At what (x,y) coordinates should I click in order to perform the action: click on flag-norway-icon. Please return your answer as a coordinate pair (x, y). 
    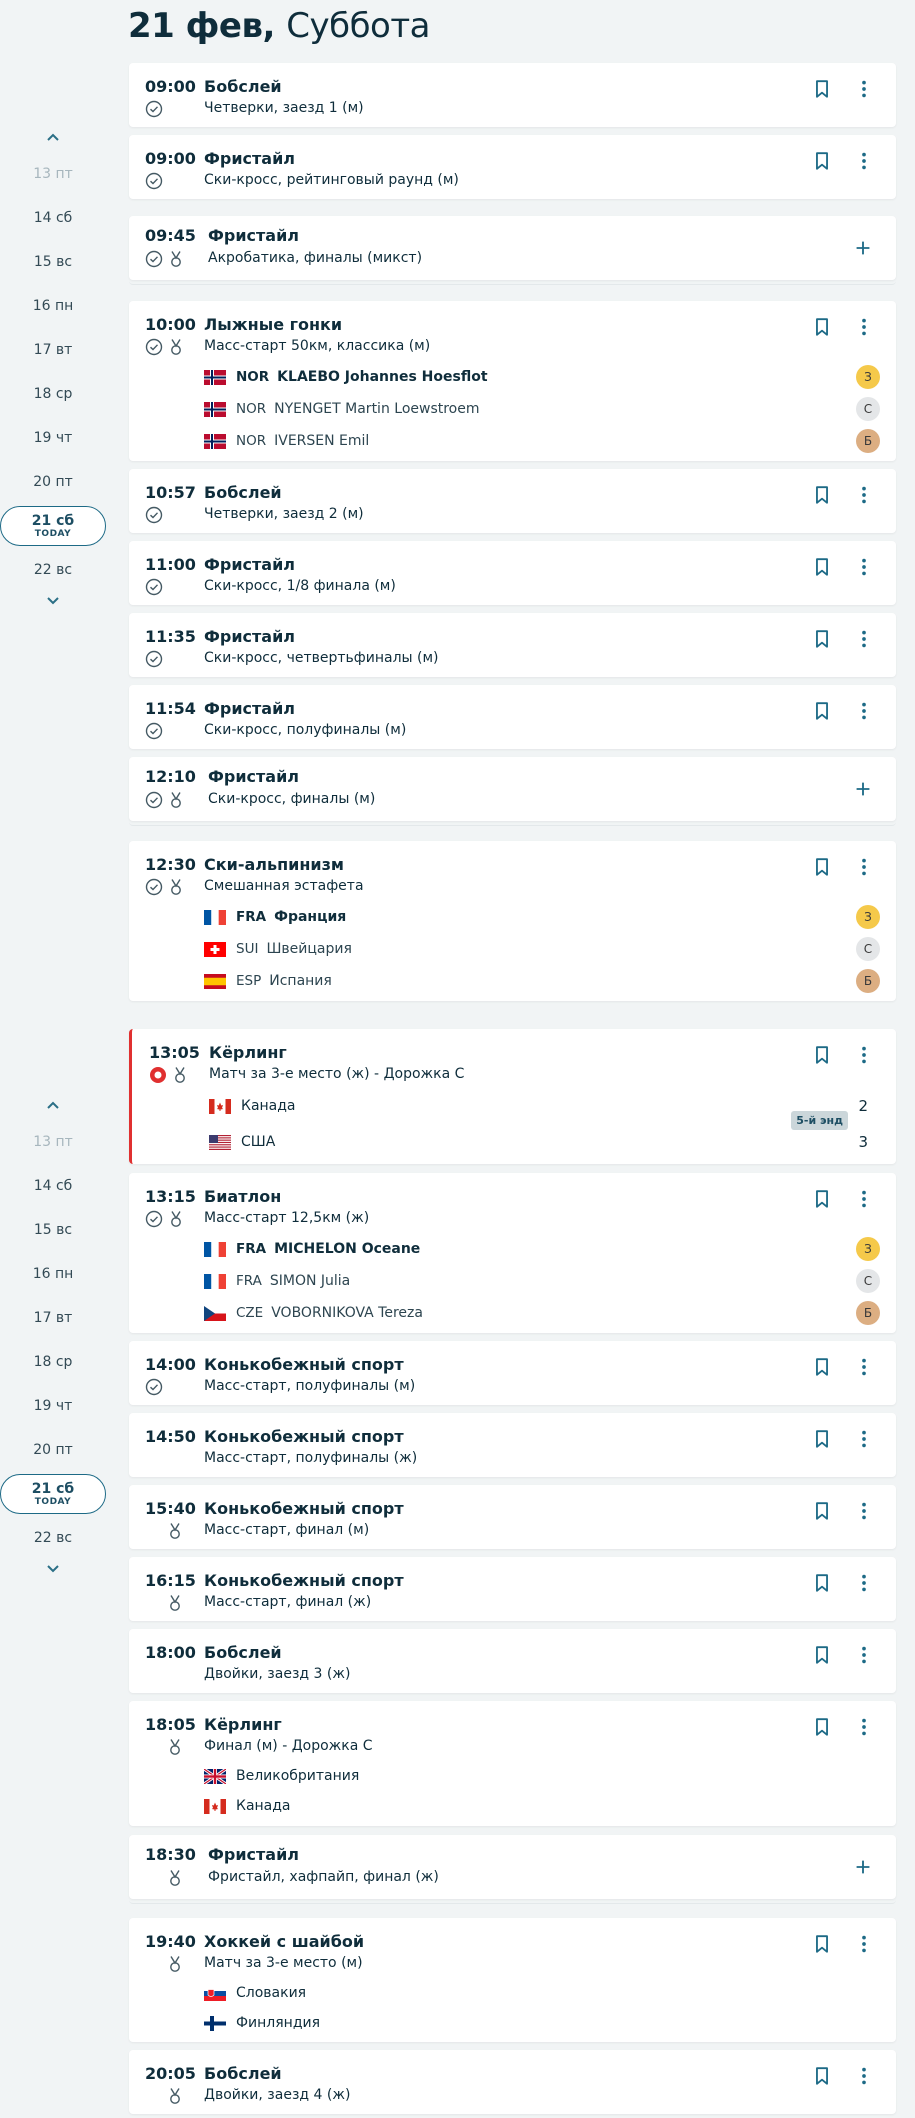
    Looking at the image, I should click on (215, 441).